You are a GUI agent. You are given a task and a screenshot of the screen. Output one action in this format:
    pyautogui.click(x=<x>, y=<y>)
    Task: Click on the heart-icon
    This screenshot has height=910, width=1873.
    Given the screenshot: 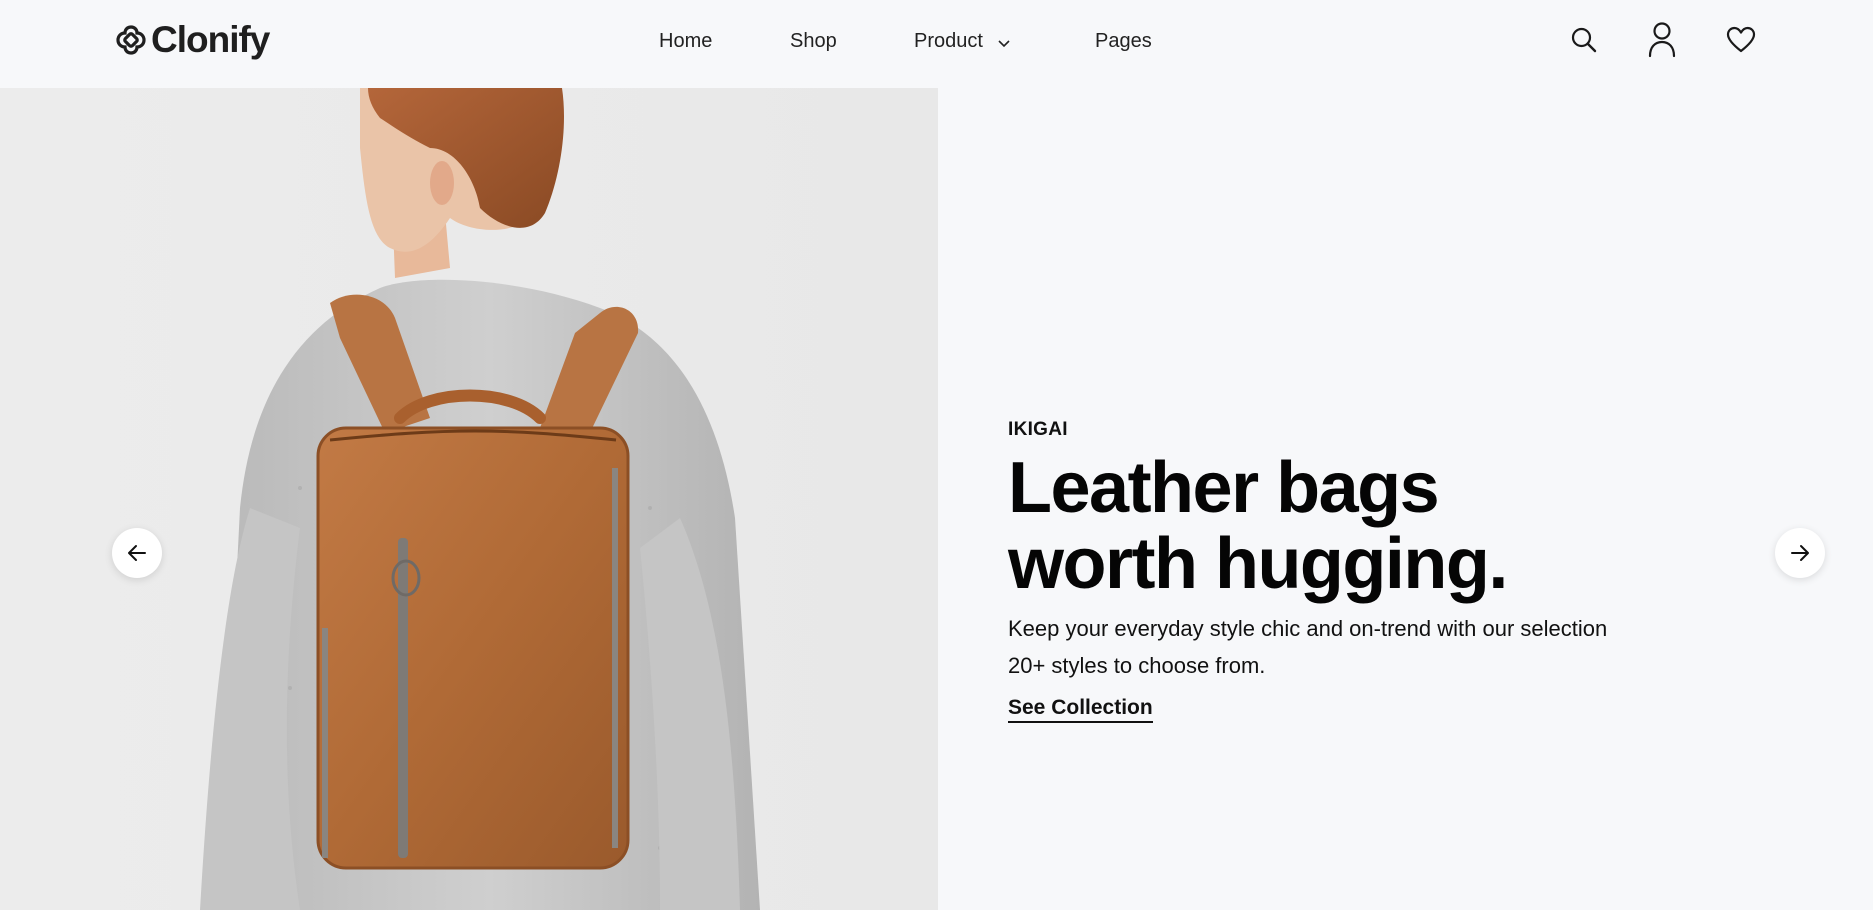 What is the action you would take?
    pyautogui.click(x=1741, y=39)
    